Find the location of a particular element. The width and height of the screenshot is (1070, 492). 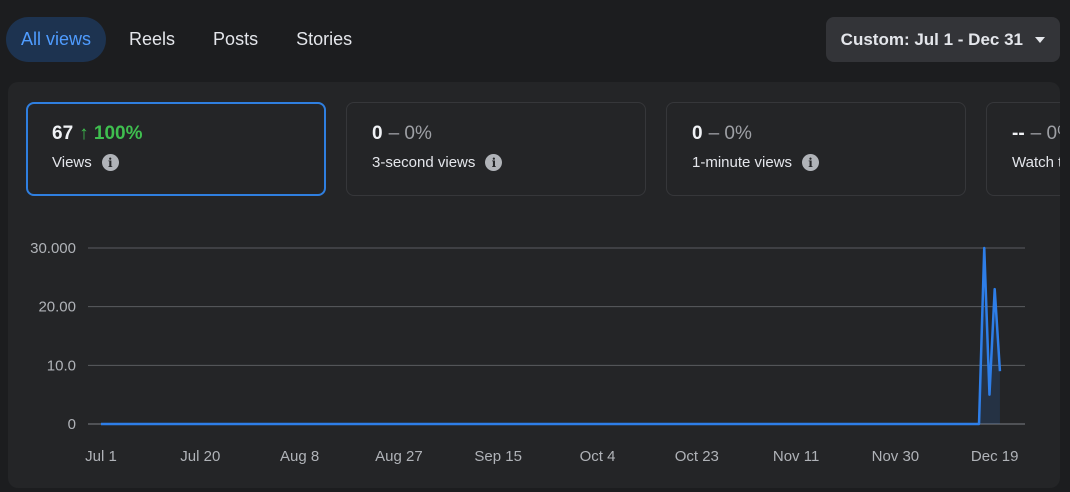

metric-change-value: 100% is located at coordinates (118, 133).